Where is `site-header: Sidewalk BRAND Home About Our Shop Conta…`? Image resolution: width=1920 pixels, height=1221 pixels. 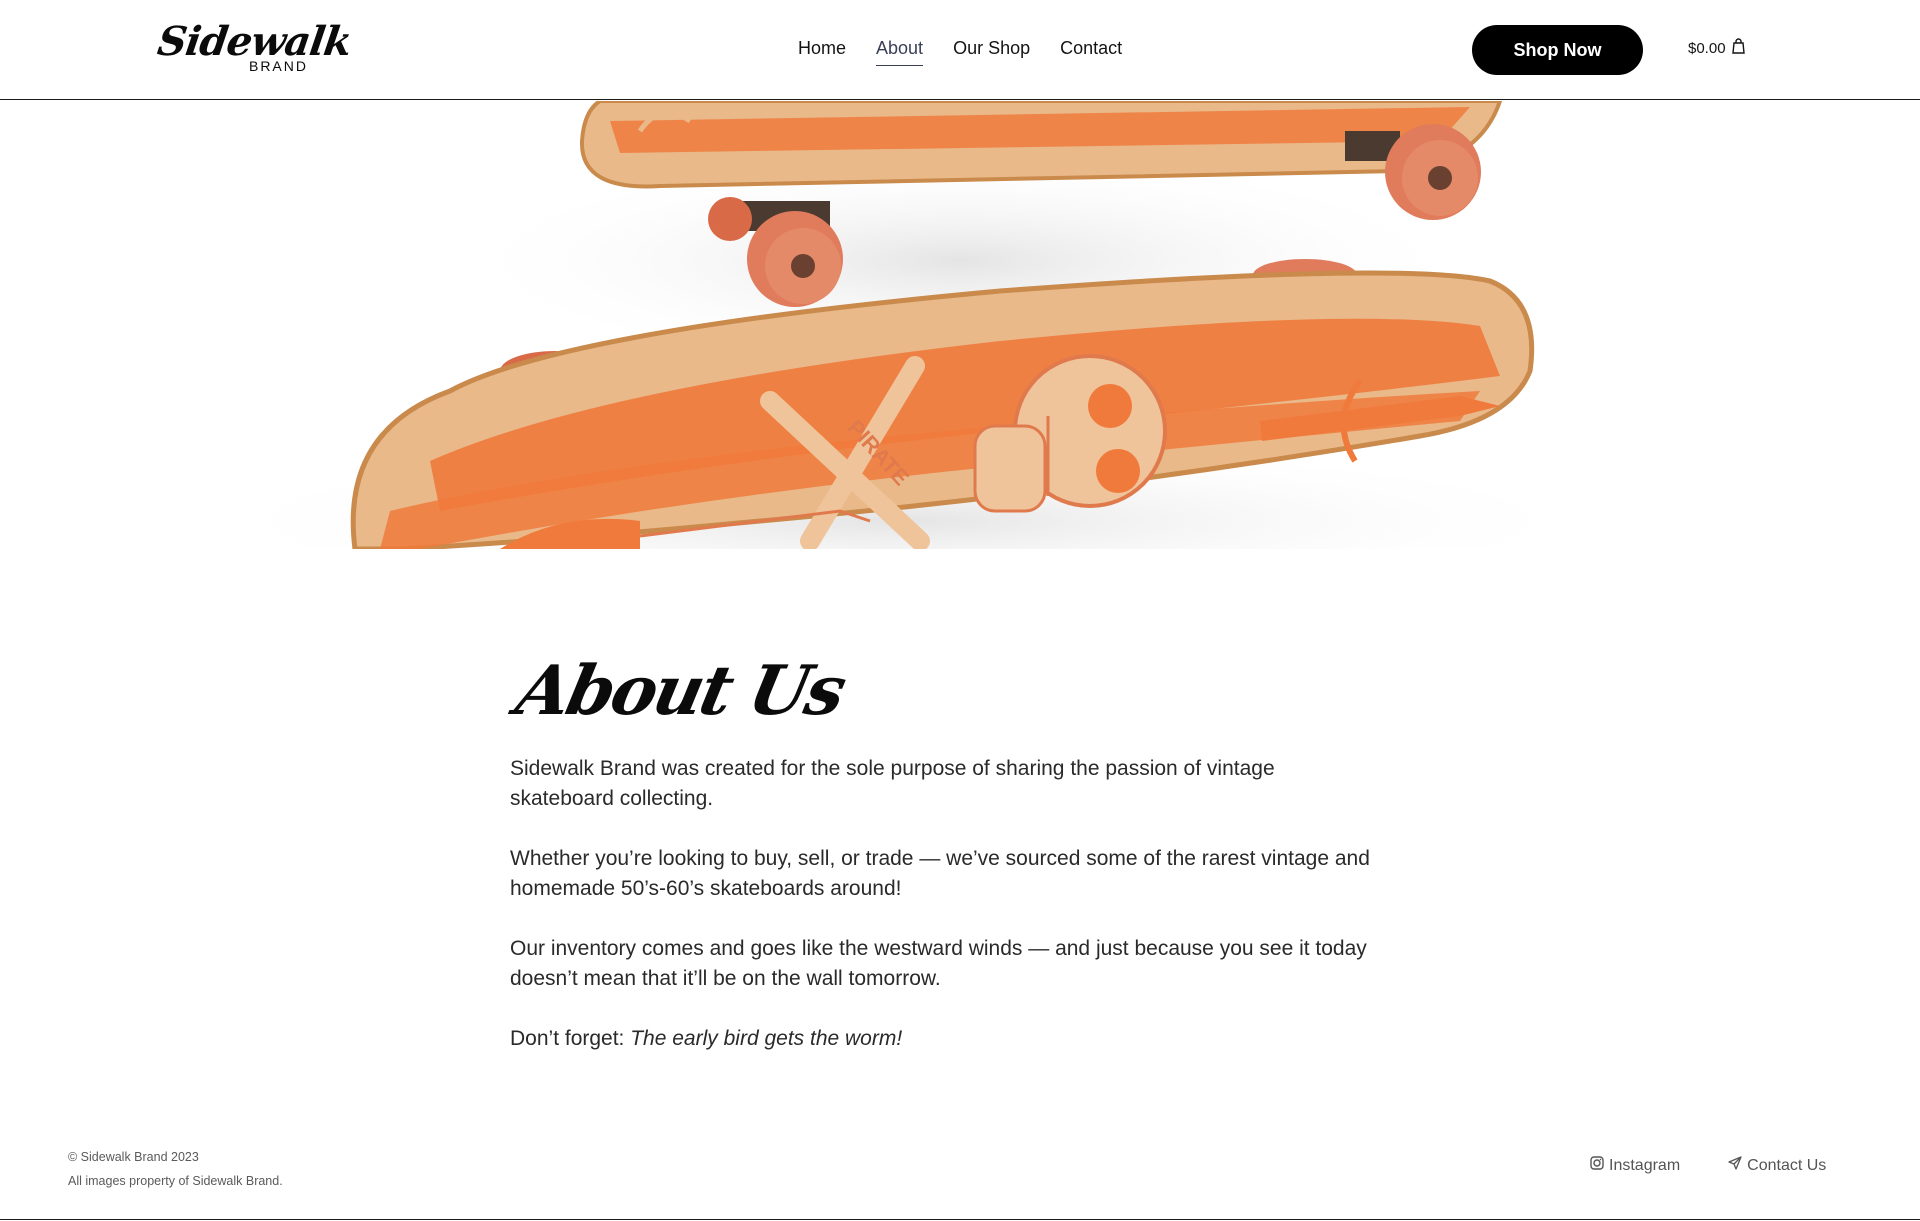 site-header: Sidewalk BRAND Home About Our Shop Conta… is located at coordinates (960, 50).